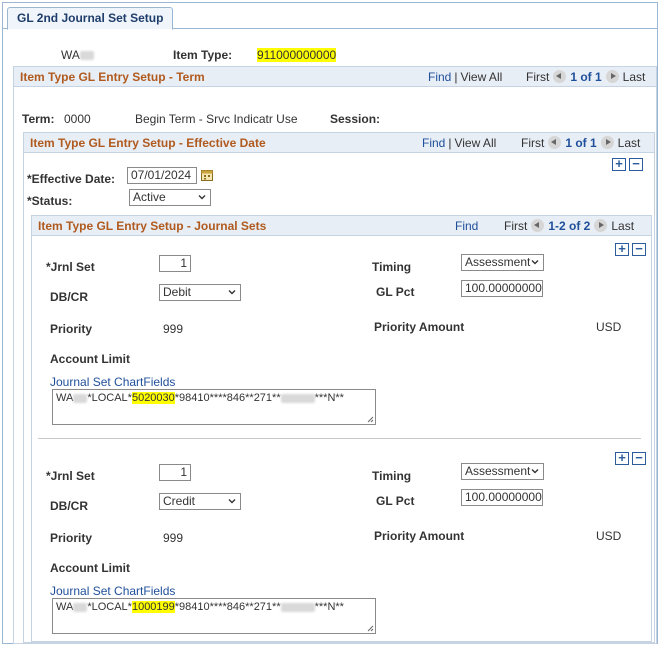  I want to click on journal-pager: First 1-2 of 2 Last, so click(569, 226).